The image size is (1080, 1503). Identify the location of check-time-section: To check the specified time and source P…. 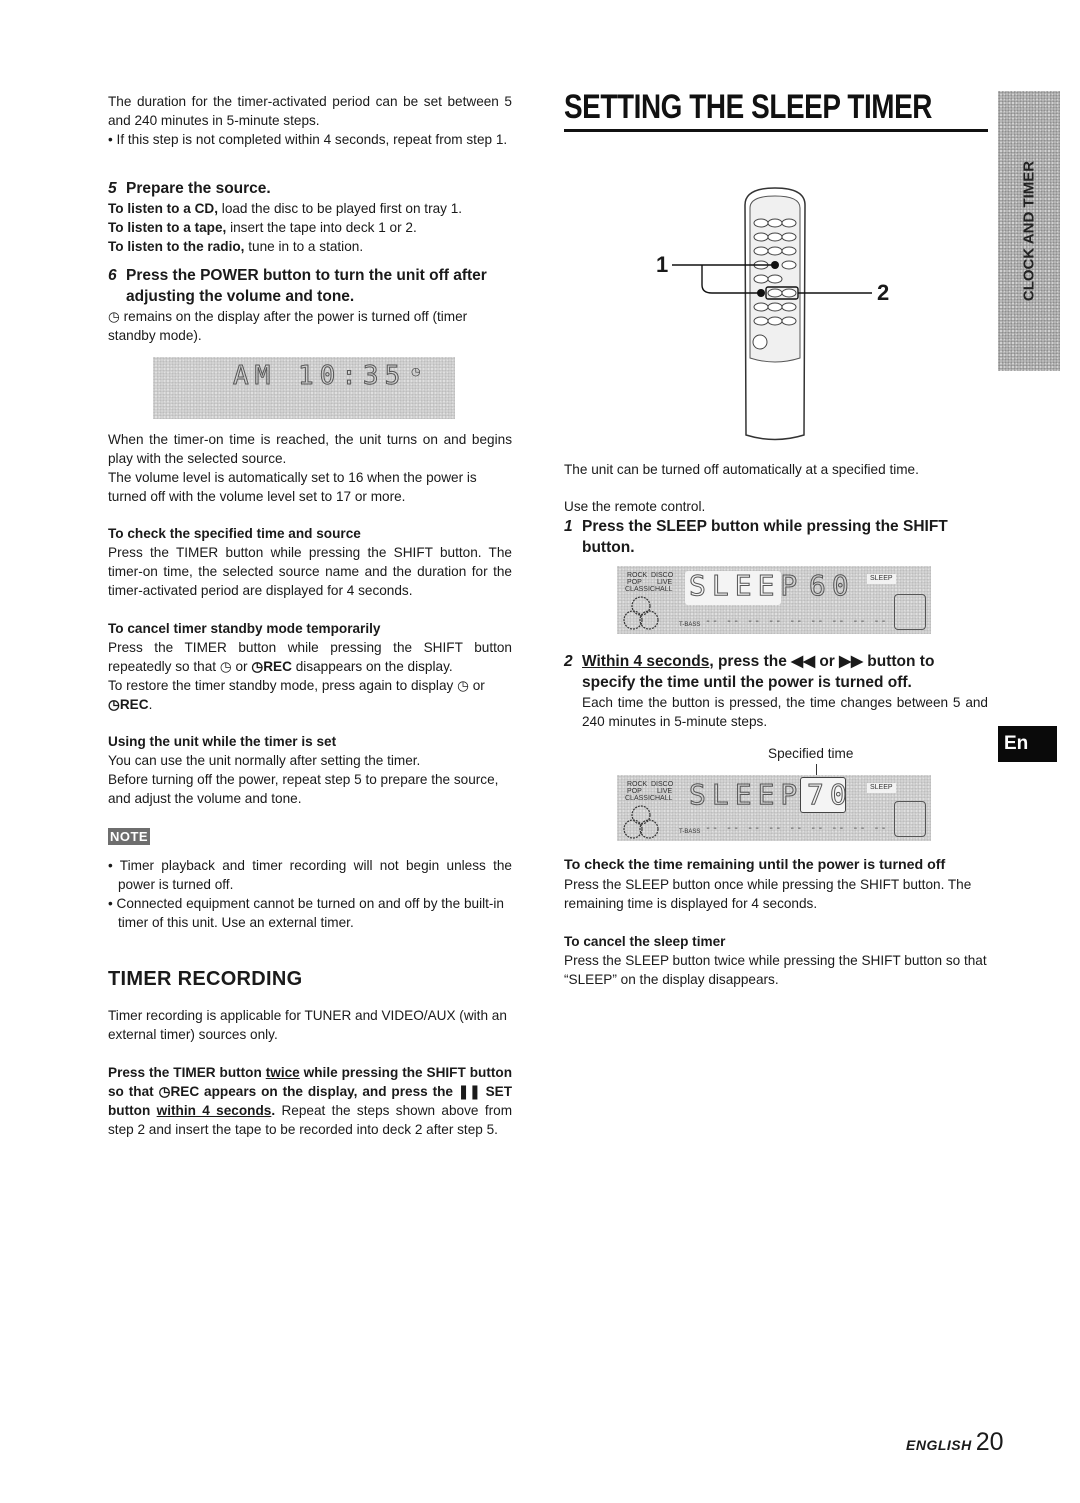
(310, 562).